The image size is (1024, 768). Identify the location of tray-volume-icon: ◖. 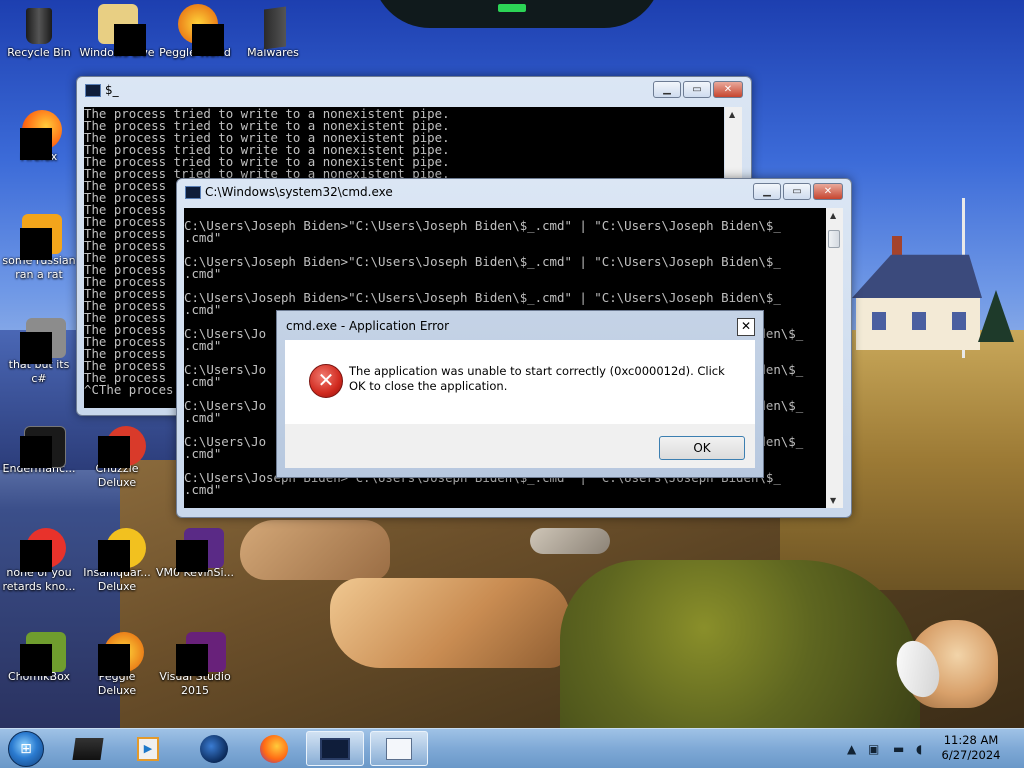
(919, 749).